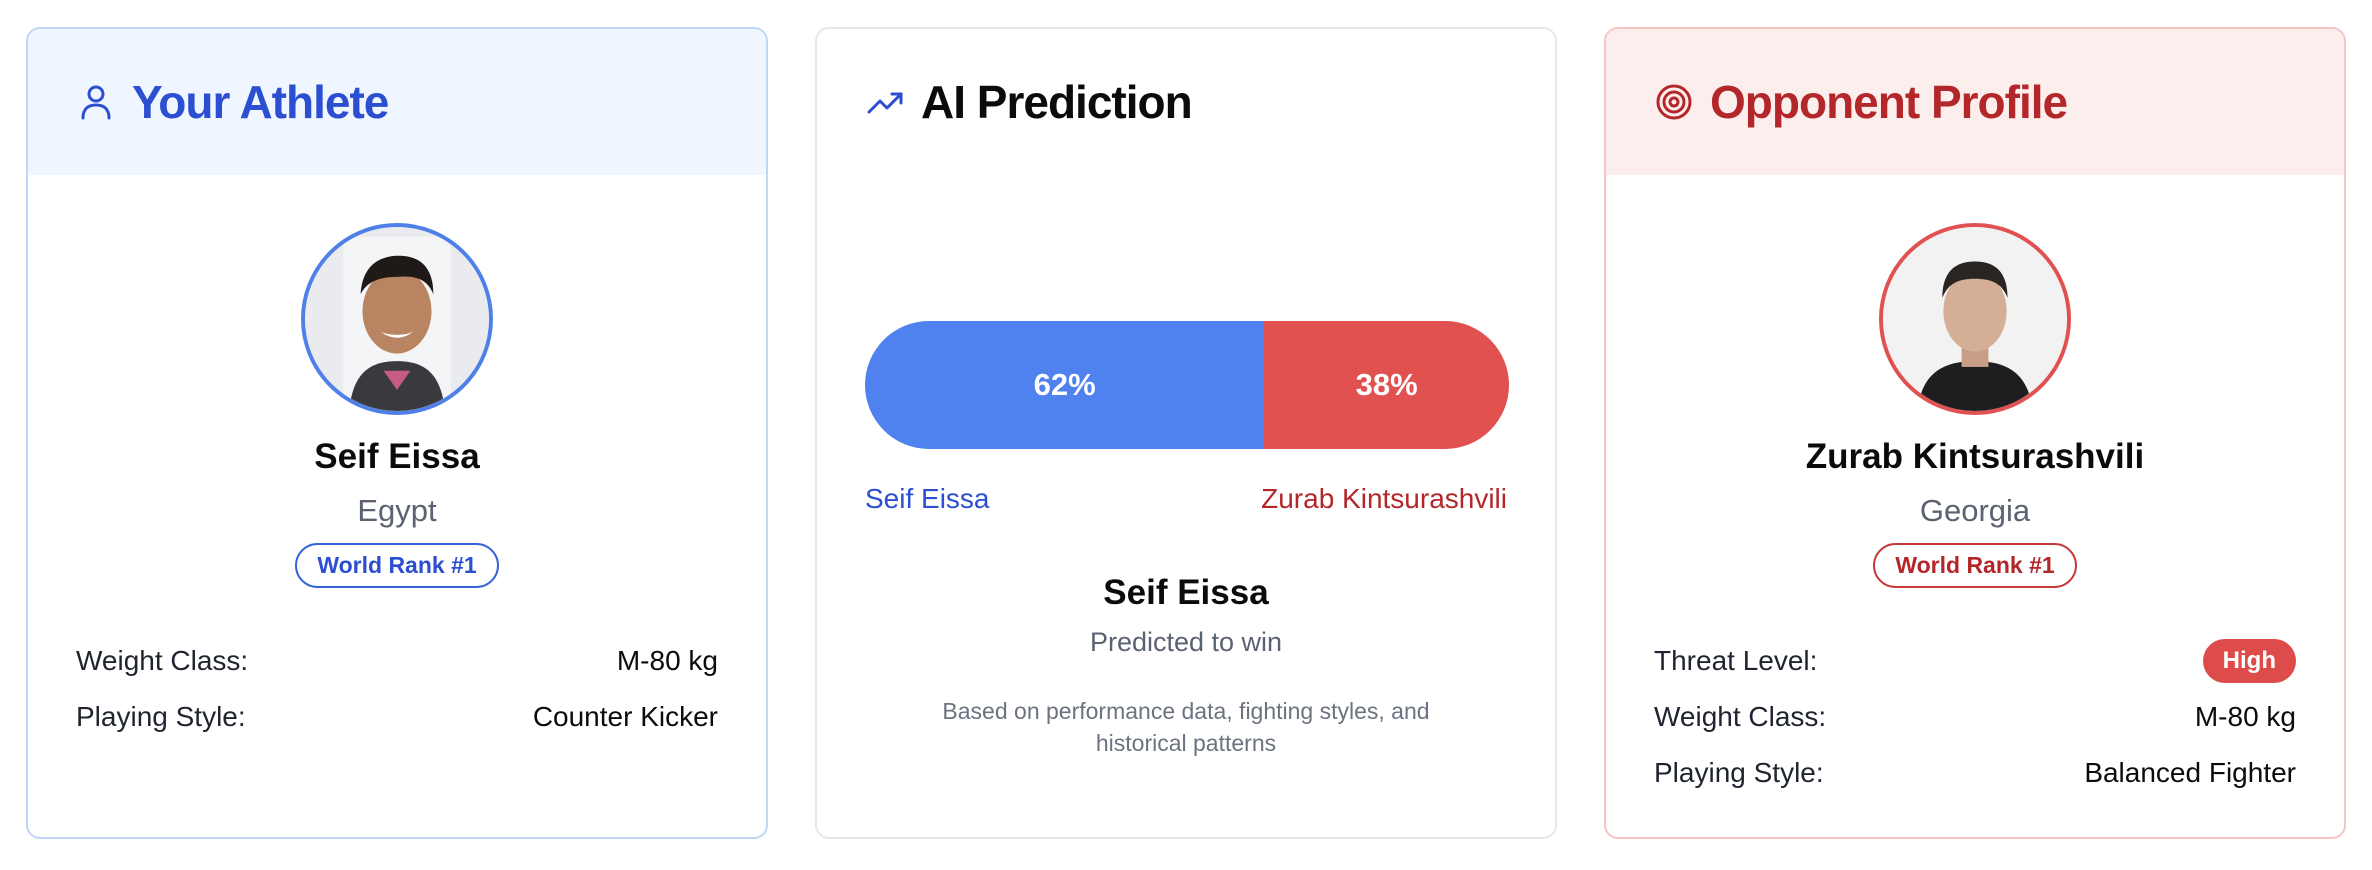 The image size is (2372, 870). Describe the element at coordinates (96, 102) in the screenshot. I see `user-icon` at that location.